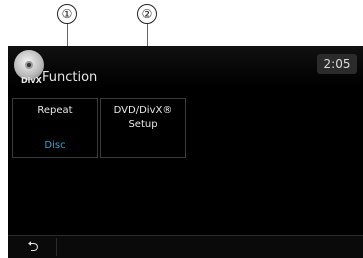 The image size is (363, 258). What do you see at coordinates (31, 80) in the screenshot?
I see `divx-badge: DivX` at bounding box center [31, 80].